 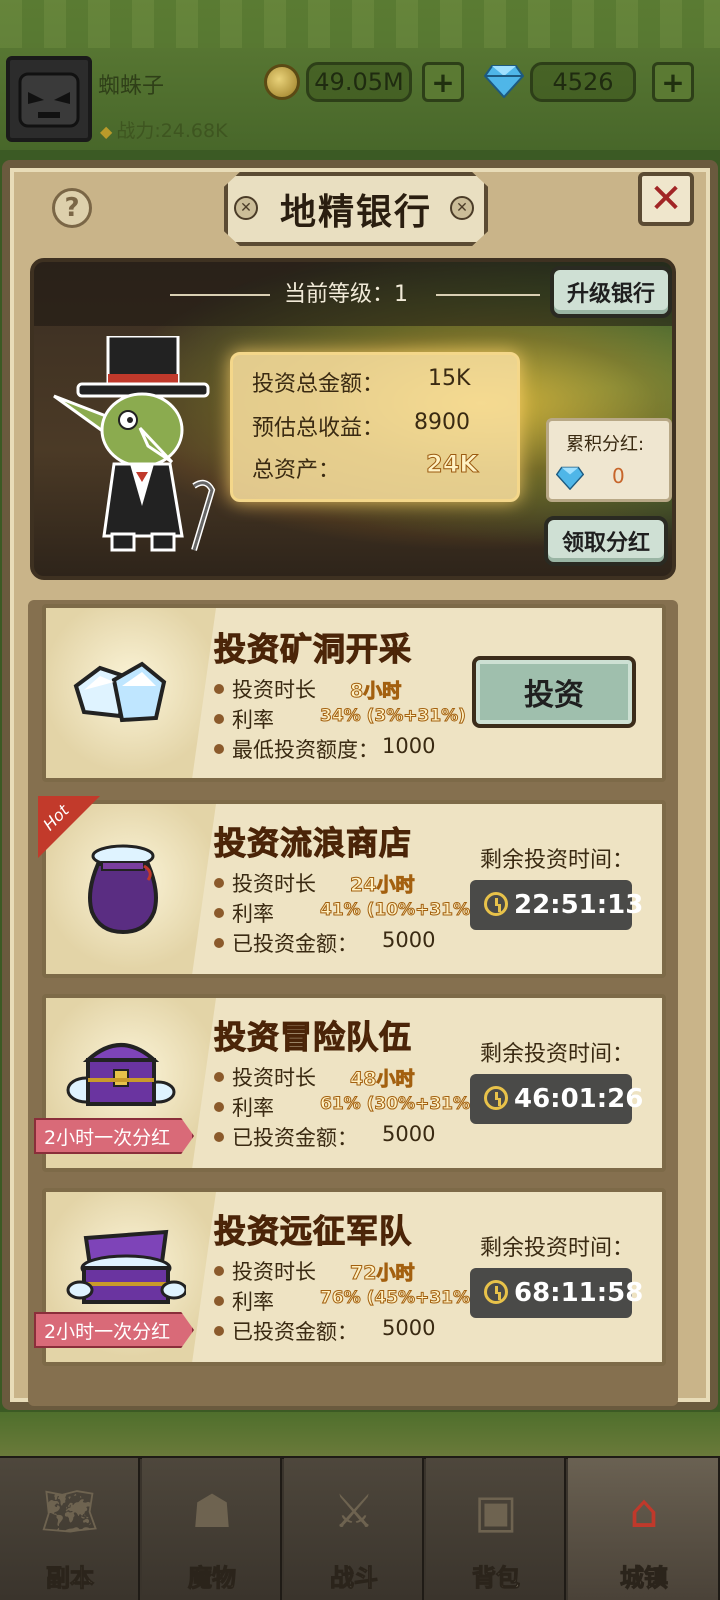 I want to click on crystal-ore-icon, so click(x=120, y=692).